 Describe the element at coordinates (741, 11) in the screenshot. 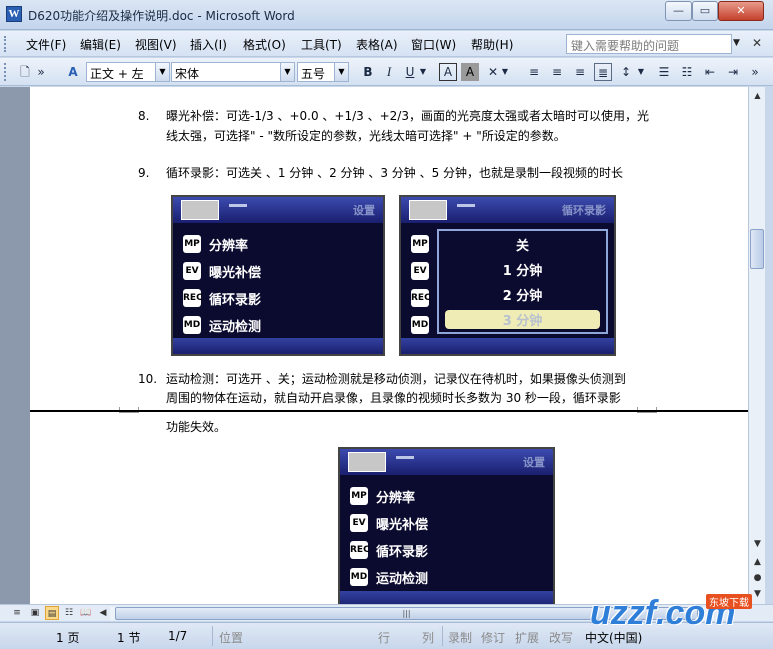

I see `close-button: ✕` at that location.